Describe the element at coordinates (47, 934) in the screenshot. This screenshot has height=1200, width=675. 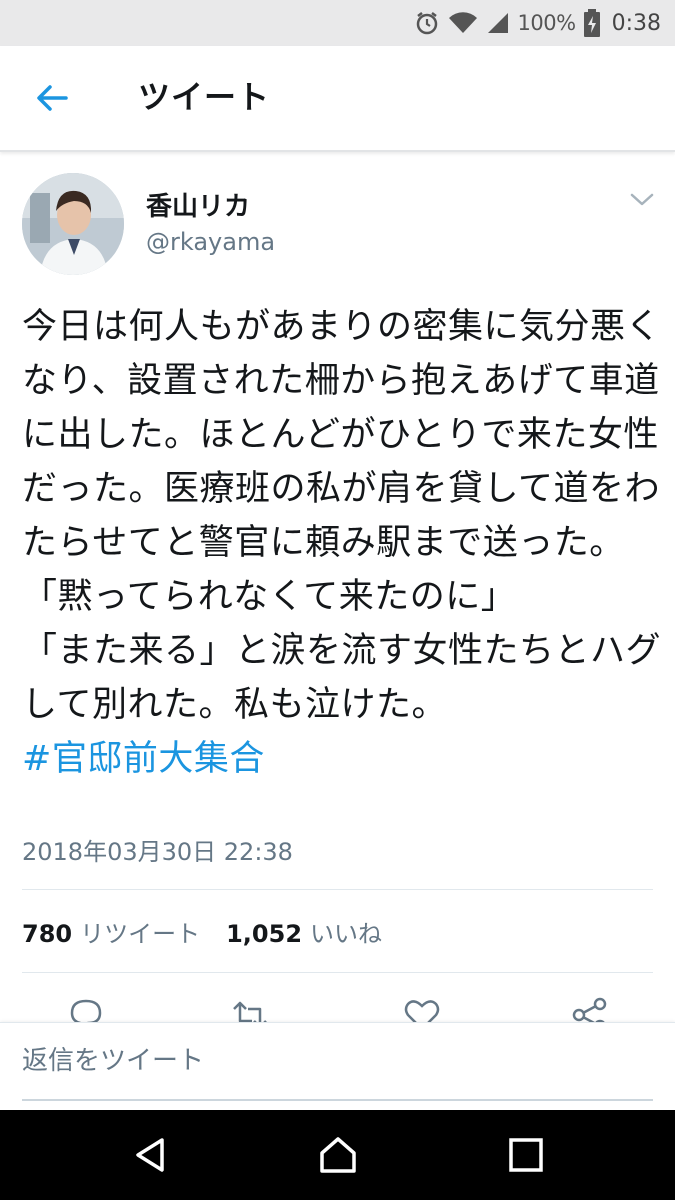
I see `retweet-count: 780` at that location.